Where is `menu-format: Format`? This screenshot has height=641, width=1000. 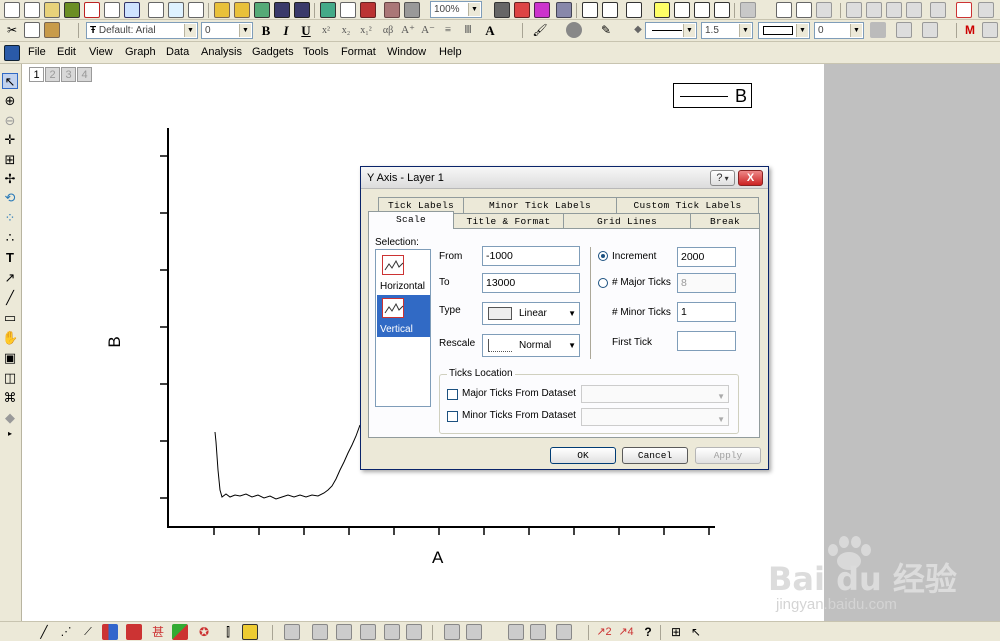 menu-format: Format is located at coordinates (358, 52).